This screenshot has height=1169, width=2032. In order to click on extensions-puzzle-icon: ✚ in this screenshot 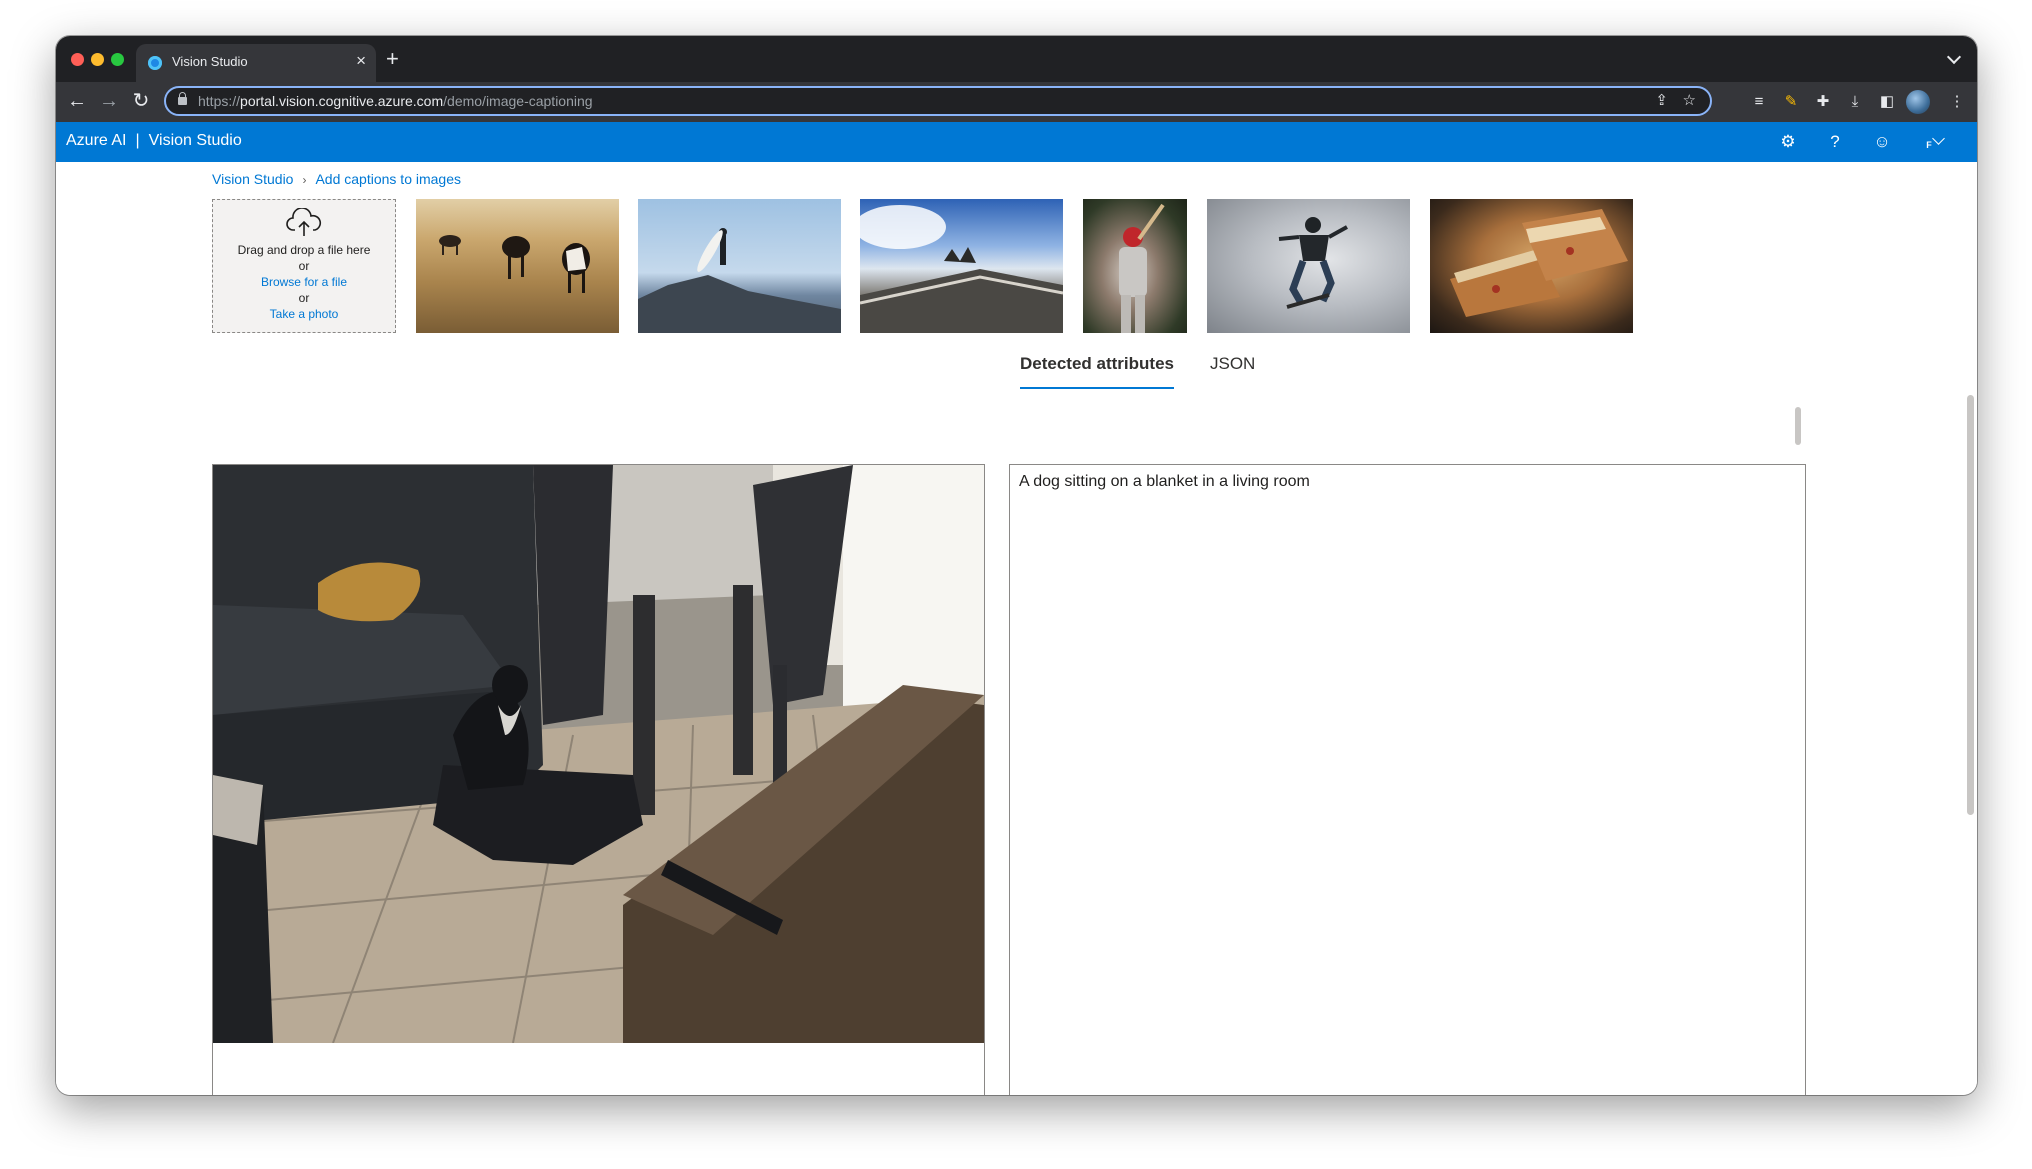, I will do `click(1823, 102)`.